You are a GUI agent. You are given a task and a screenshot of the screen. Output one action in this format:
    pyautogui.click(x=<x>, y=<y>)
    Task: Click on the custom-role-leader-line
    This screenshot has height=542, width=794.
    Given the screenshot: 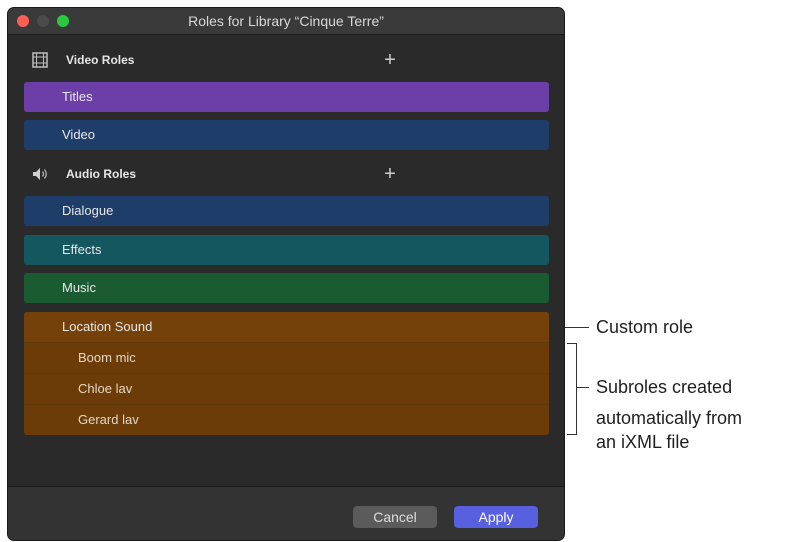 What is the action you would take?
    pyautogui.click(x=577, y=327)
    